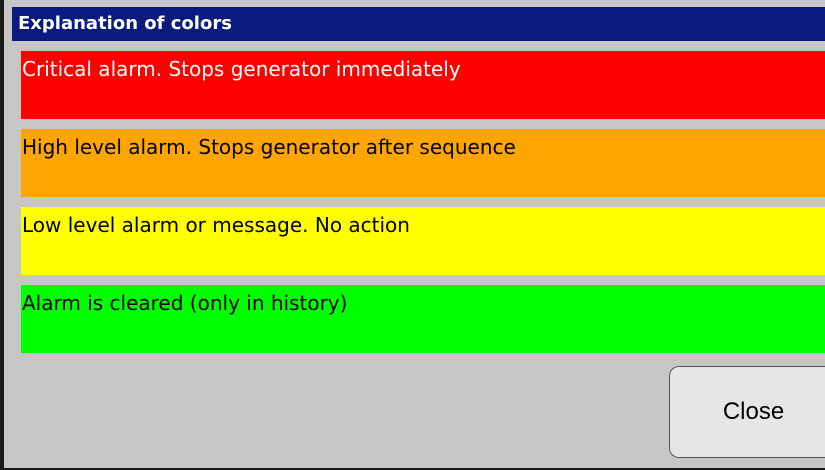  Describe the element at coordinates (423, 319) in the screenshot. I see `legend-row-alarm-cleared: Alarm is cleared (only in history)` at that location.